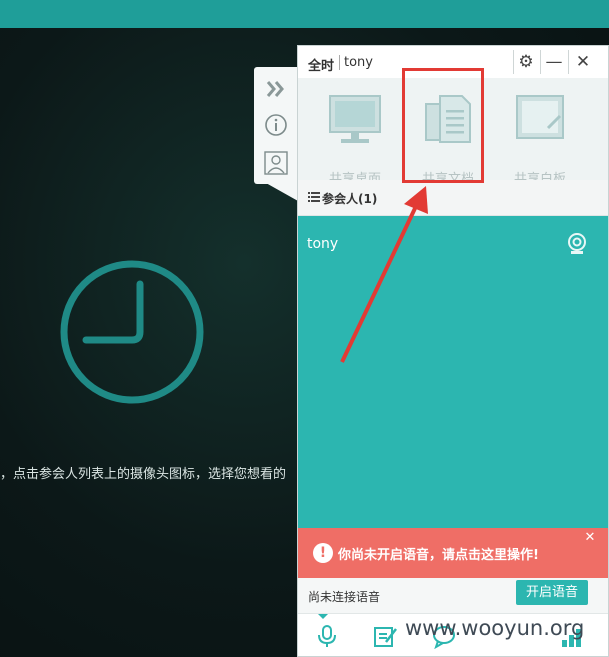 This screenshot has width=609, height=657. Describe the element at coordinates (304, 14) in the screenshot. I see `top-strip` at that location.